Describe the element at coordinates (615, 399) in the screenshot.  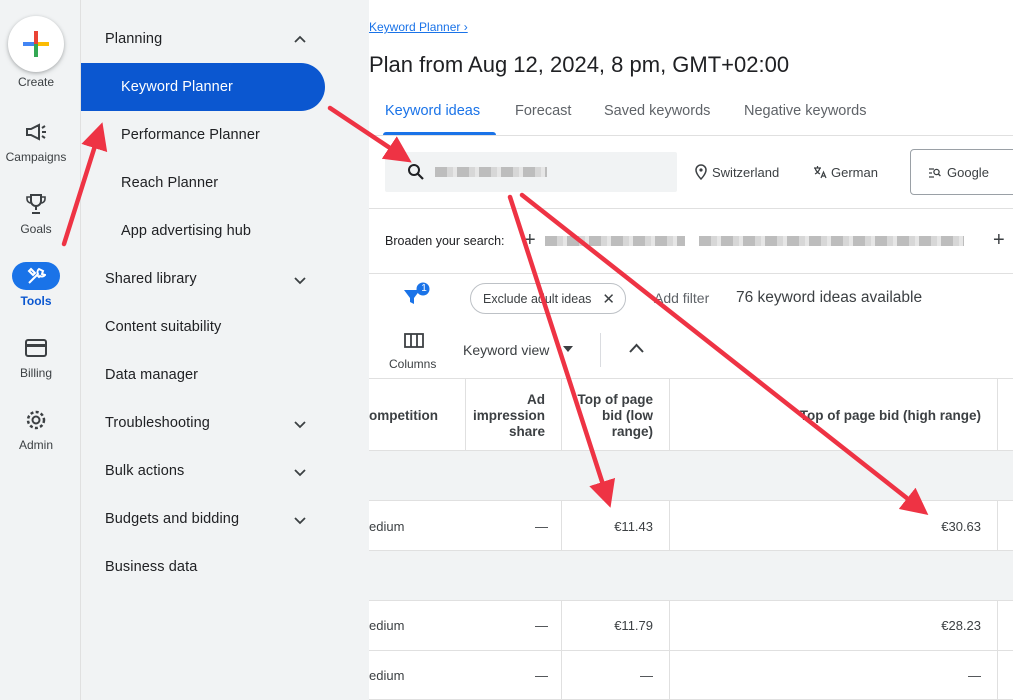
I see `header-line: Top of page` at that location.